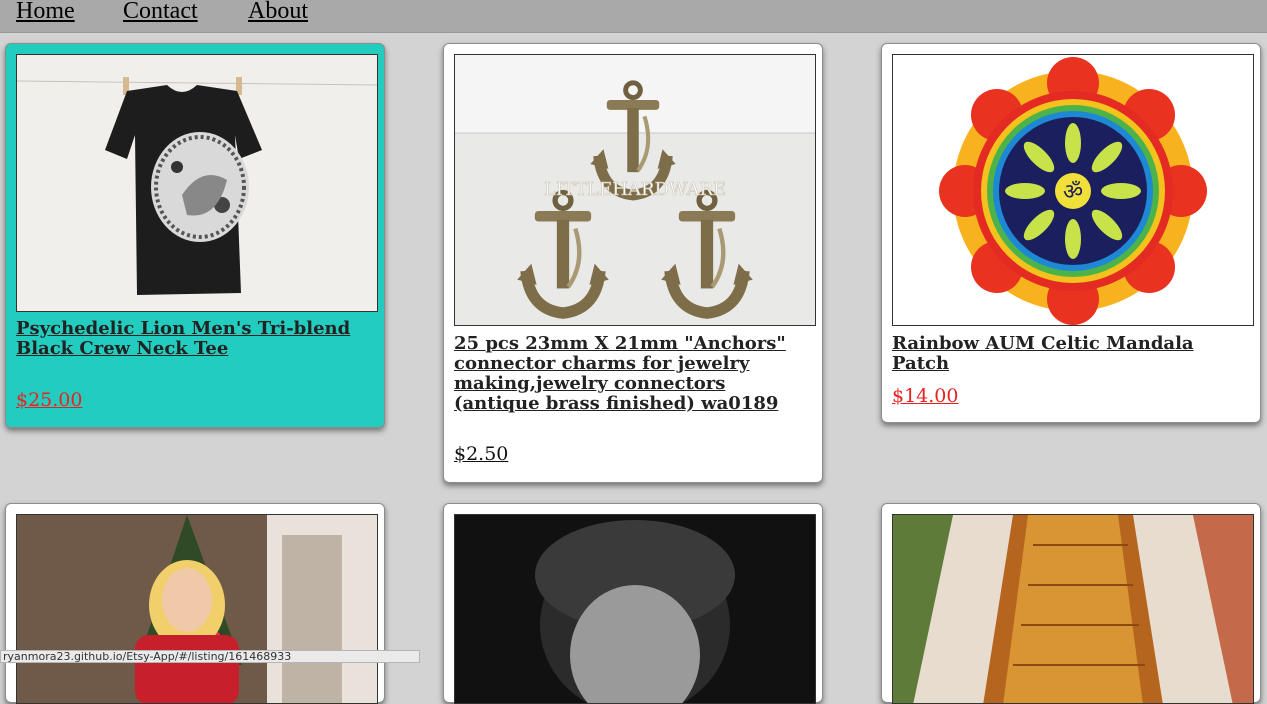 This screenshot has width=1267, height=704. I want to click on listing-price: $25.00, so click(49, 400).